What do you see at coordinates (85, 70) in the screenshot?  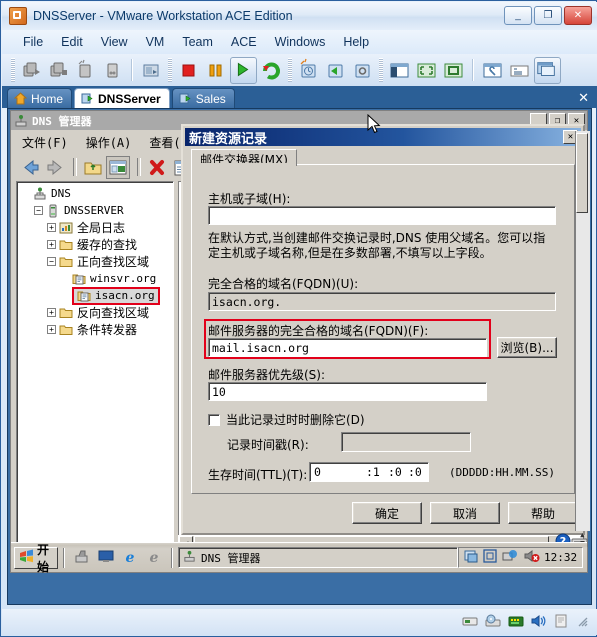 I see `suspend-vm-icon` at bounding box center [85, 70].